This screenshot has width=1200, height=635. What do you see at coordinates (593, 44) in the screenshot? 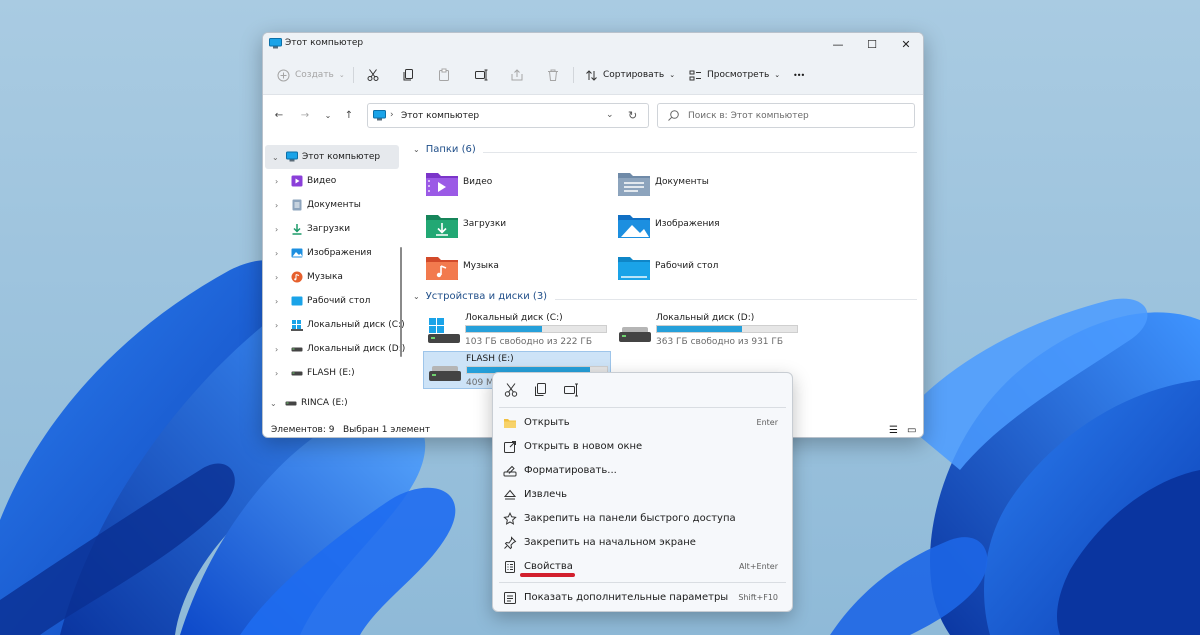
I see `title-bar: Этот компьютер — ☐ ✕` at bounding box center [593, 44].